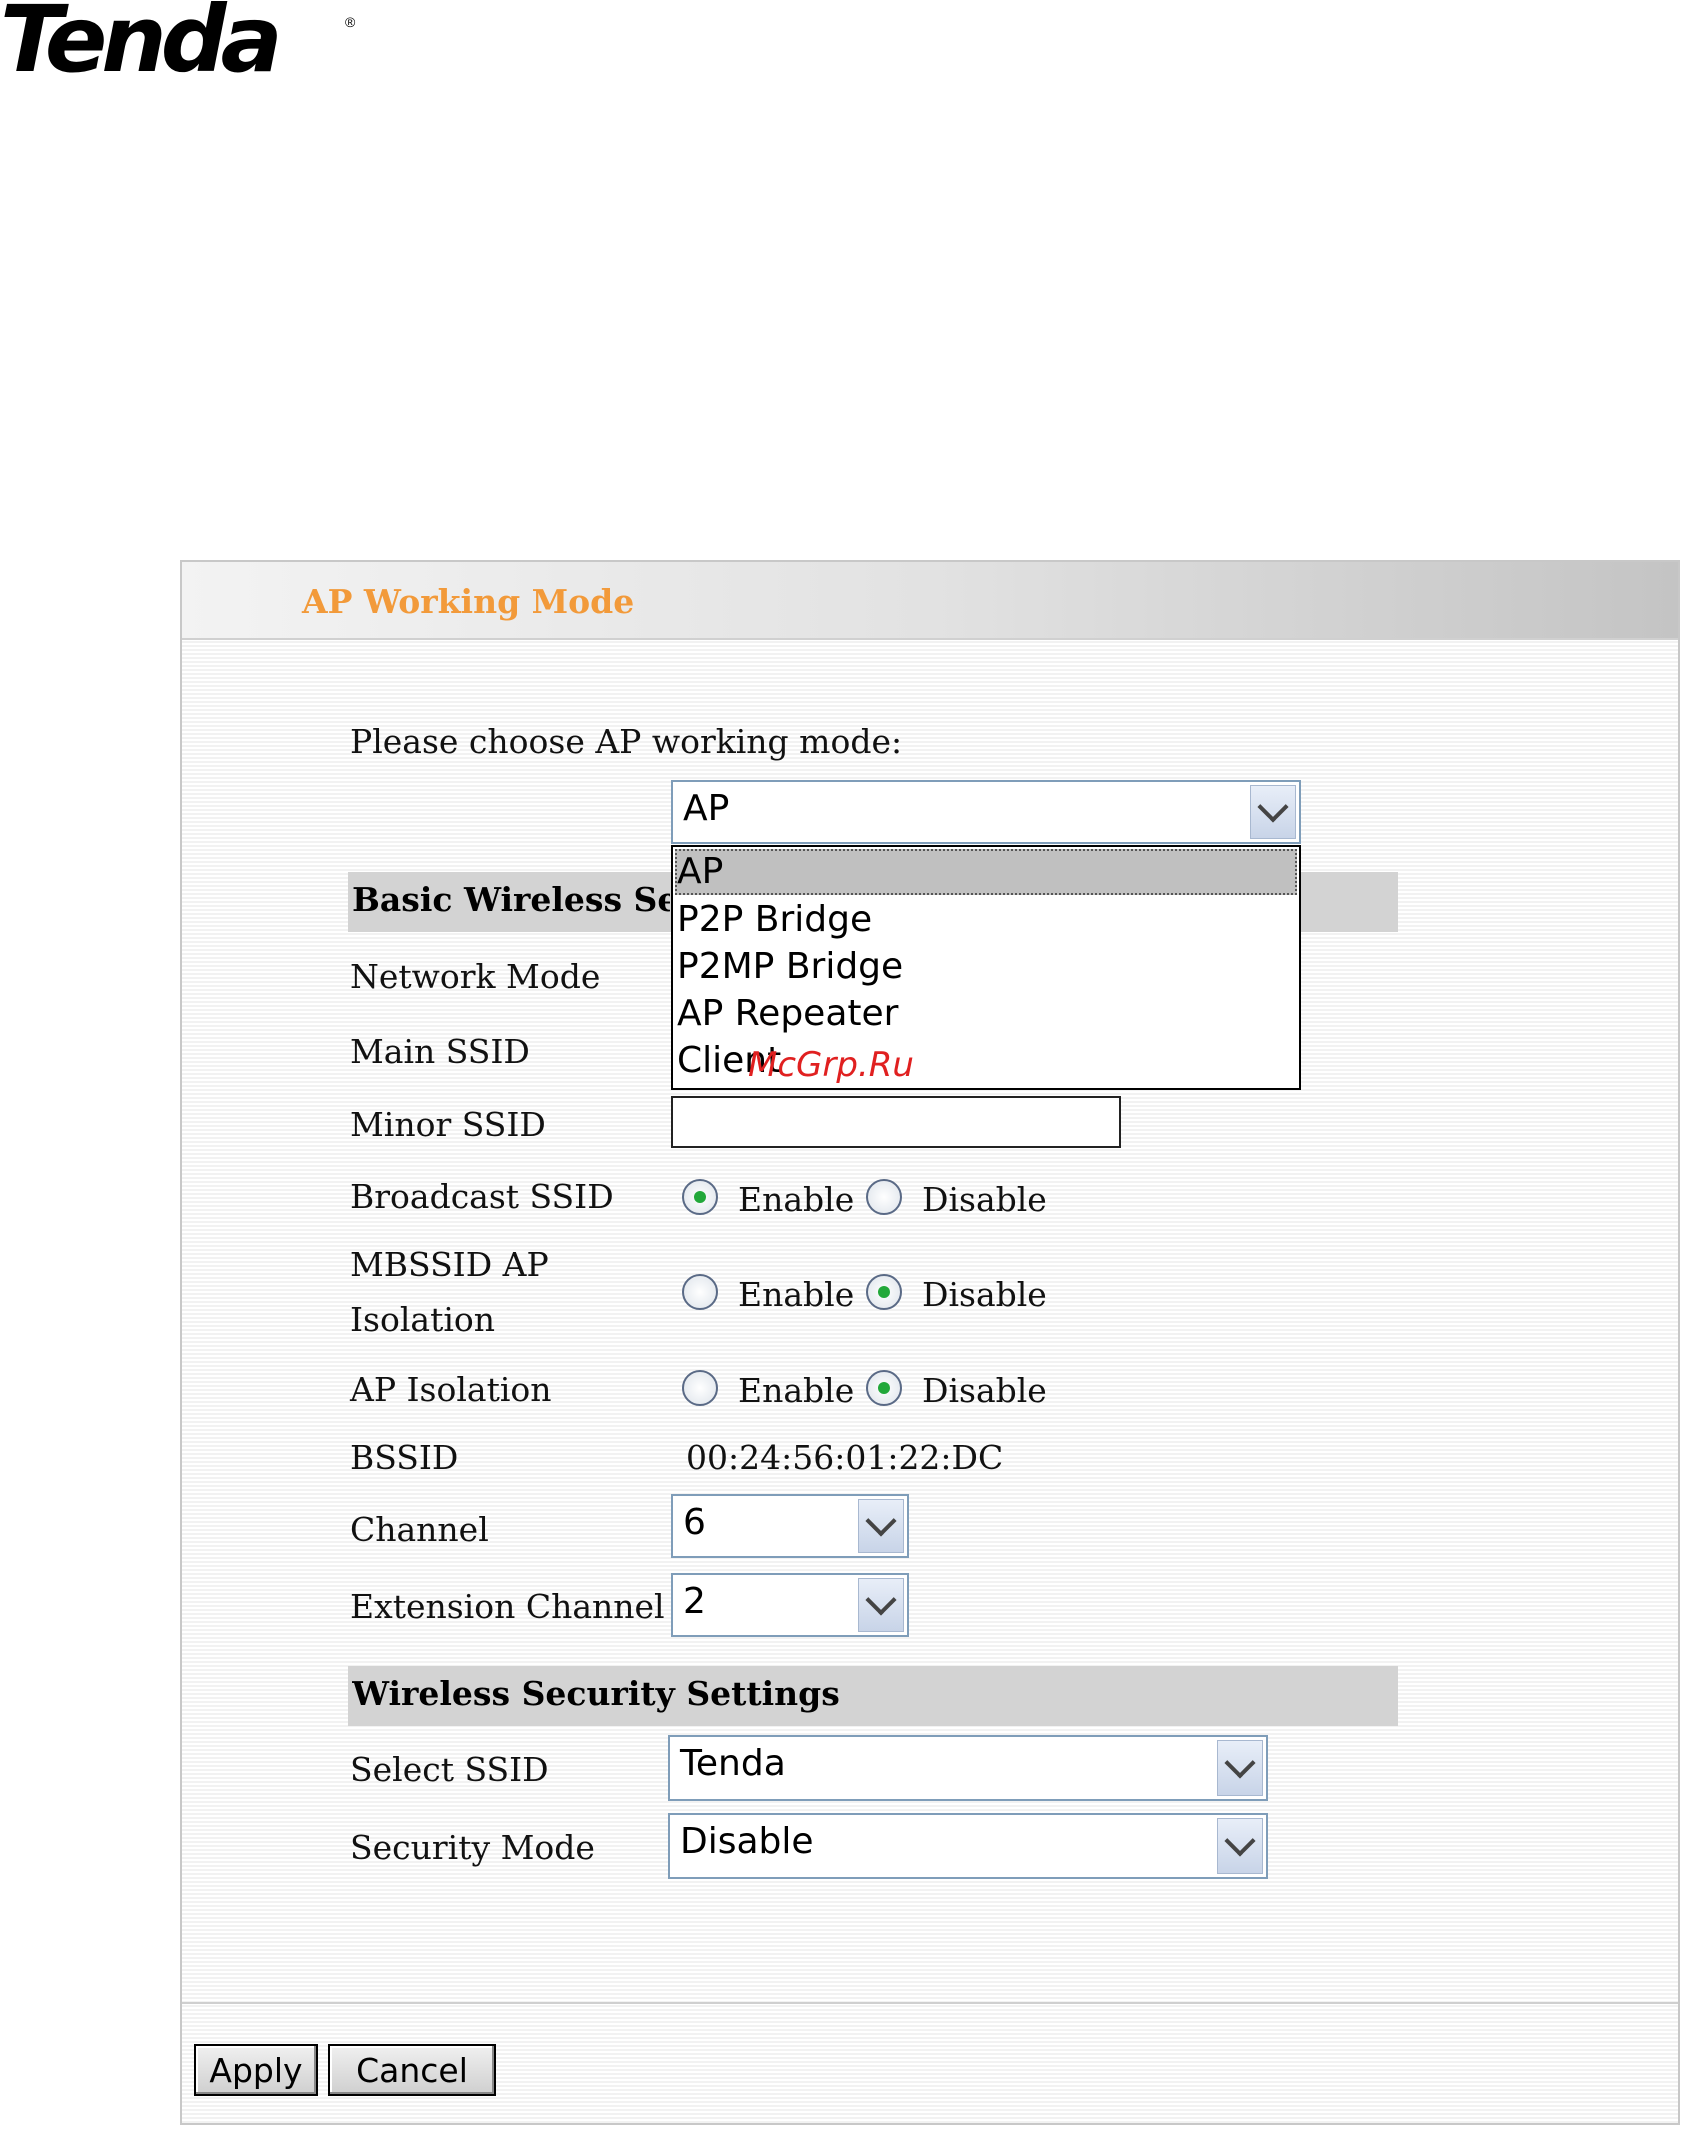 This screenshot has width=1688, height=2132. I want to click on ap-mode-selected: AP, so click(706, 808).